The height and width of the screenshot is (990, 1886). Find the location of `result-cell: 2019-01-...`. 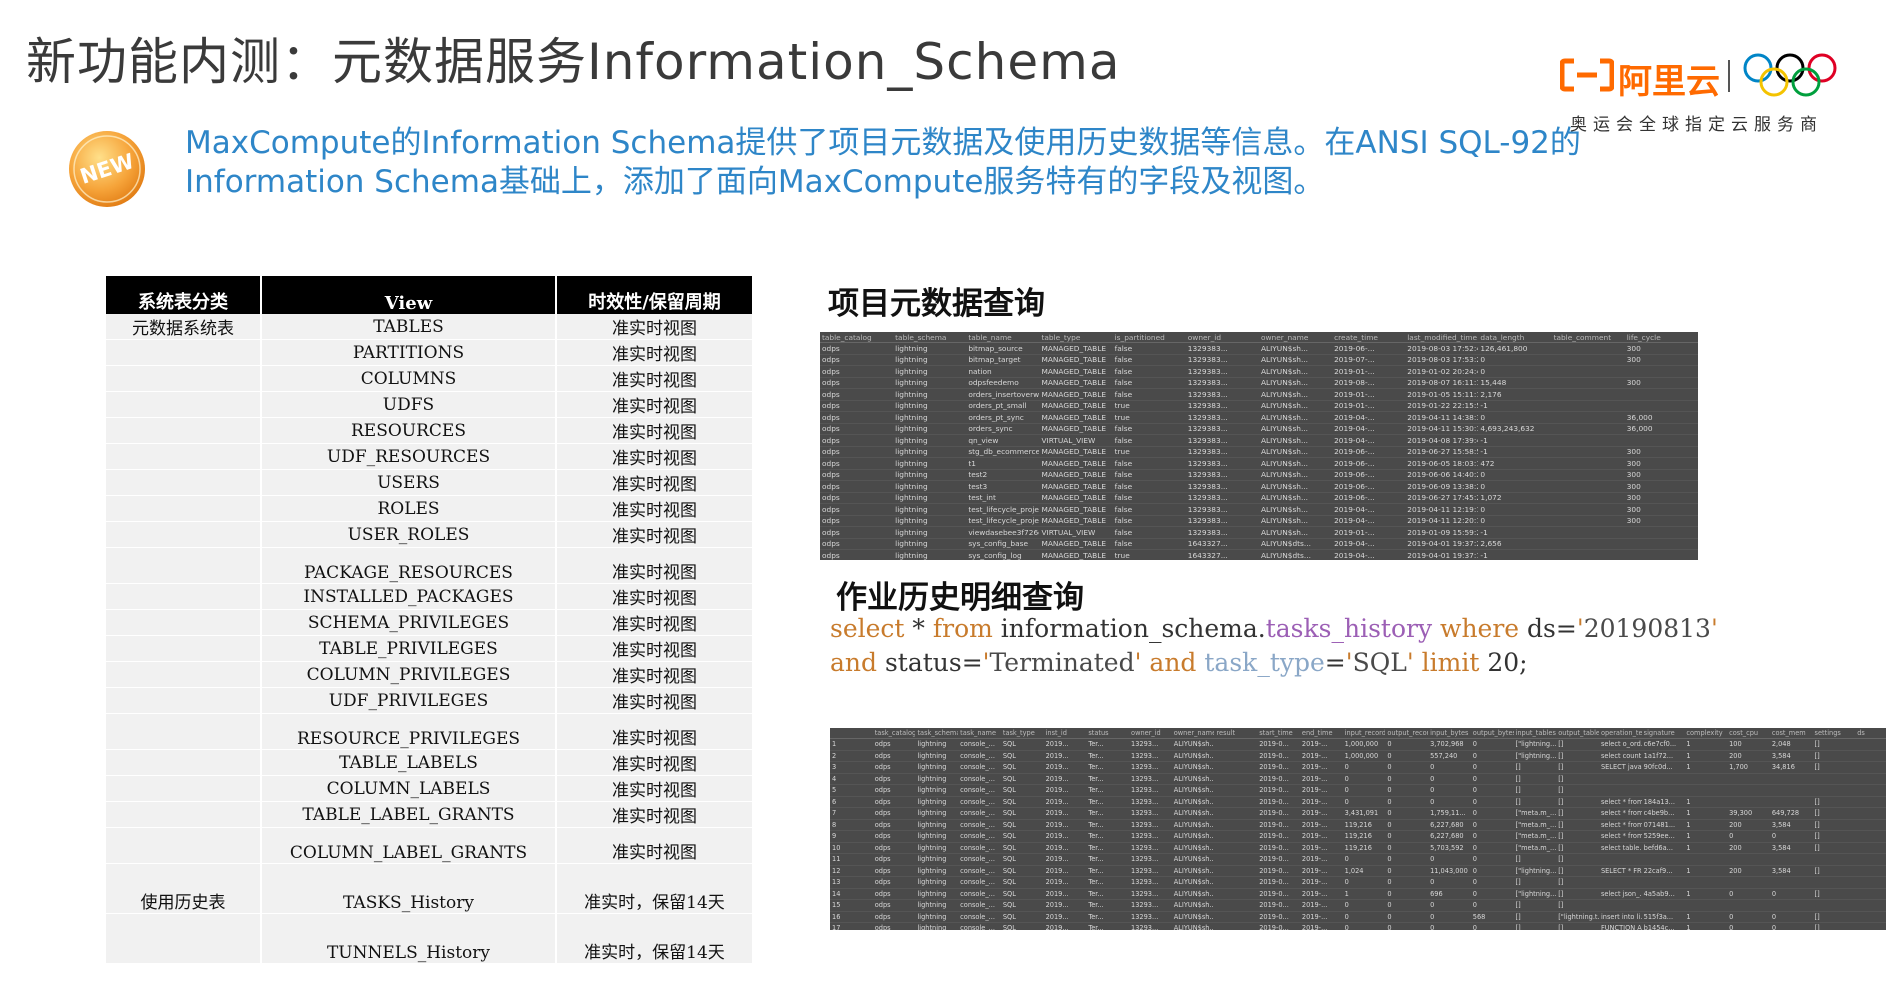

result-cell: 2019-01-... is located at coordinates (1369, 394).